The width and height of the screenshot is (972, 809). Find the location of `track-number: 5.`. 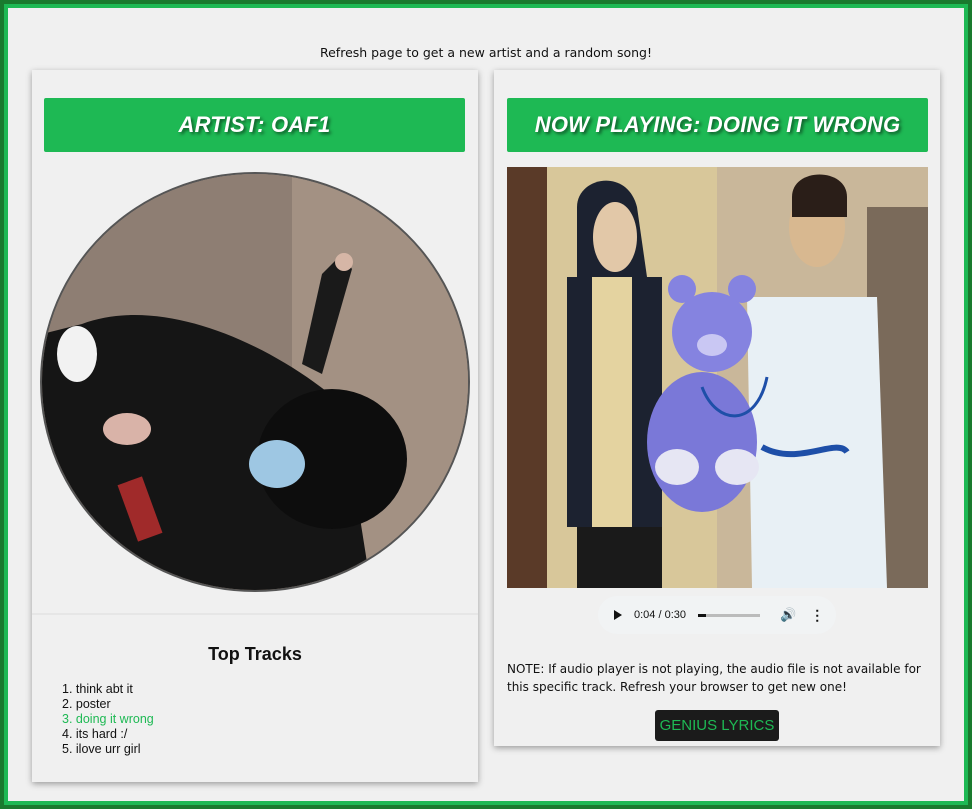

track-number: 5. is located at coordinates (69, 749).